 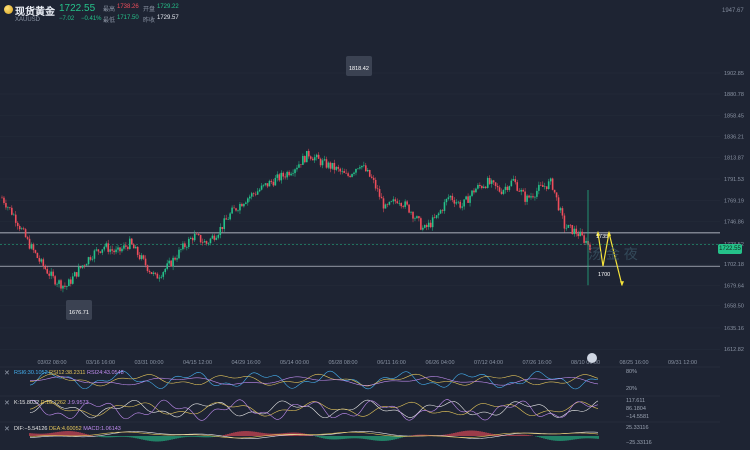 I want to click on price-tick: 1858.45, so click(x=734, y=116).